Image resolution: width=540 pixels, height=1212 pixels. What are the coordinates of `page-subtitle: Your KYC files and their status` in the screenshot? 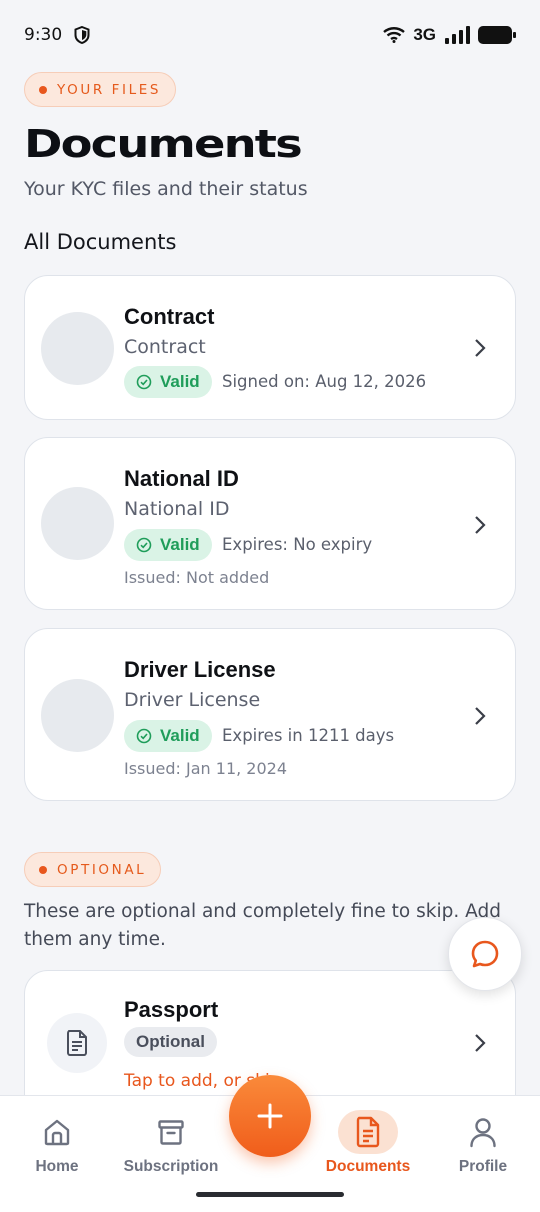 It's located at (166, 189).